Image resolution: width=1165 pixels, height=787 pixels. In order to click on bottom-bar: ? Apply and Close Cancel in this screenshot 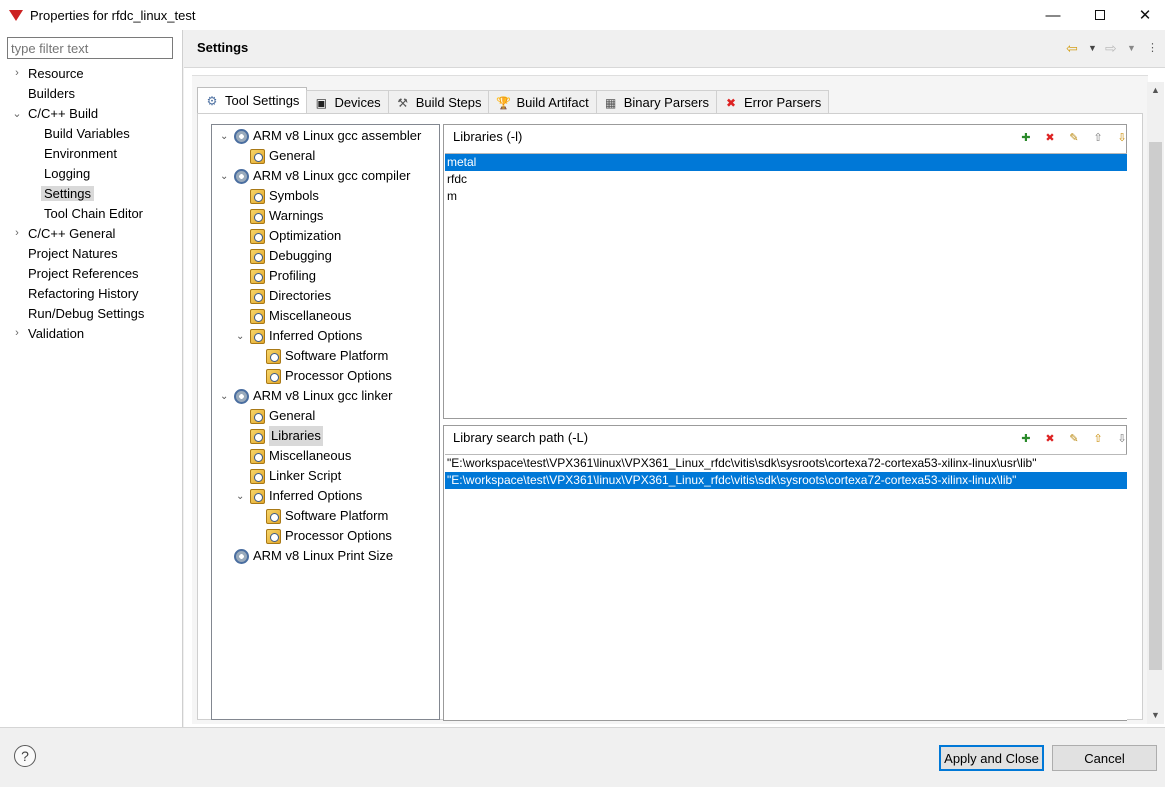, I will do `click(582, 757)`.